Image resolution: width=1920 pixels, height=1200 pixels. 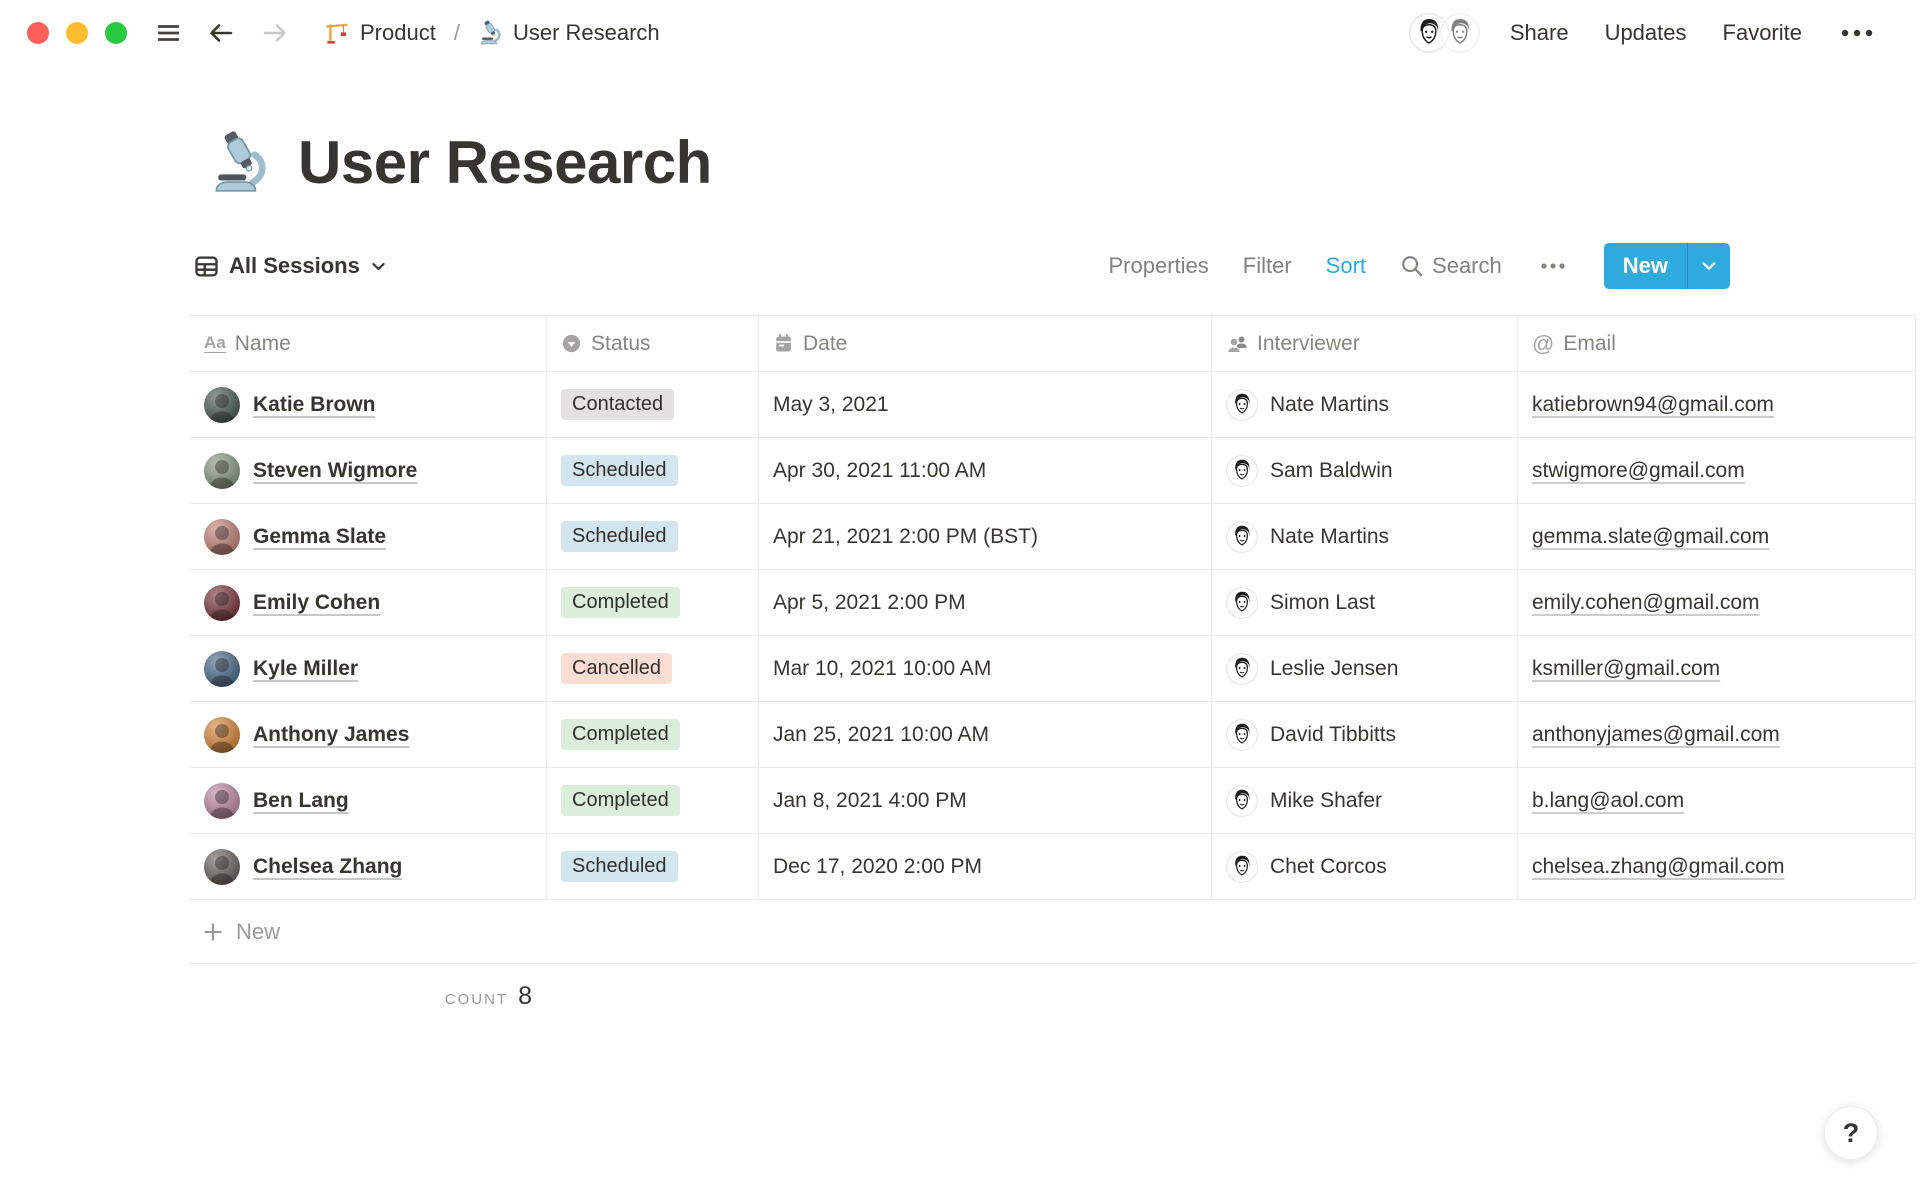 What do you see at coordinates (1451, 266) in the screenshot?
I see `search-button: Search` at bounding box center [1451, 266].